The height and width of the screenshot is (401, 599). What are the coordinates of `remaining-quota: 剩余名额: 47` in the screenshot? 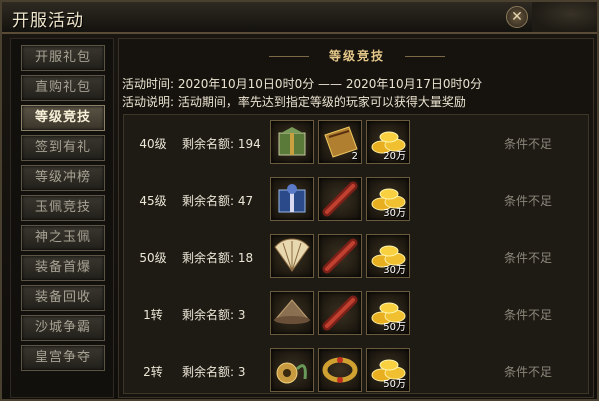 It's located at (218, 201).